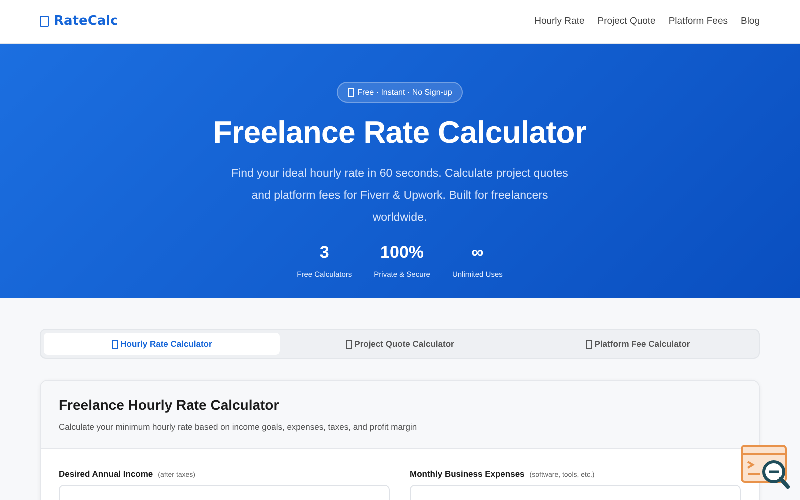 This screenshot has width=800, height=500. What do you see at coordinates (79, 21) in the screenshot?
I see `logo-link: RateCalc` at bounding box center [79, 21].